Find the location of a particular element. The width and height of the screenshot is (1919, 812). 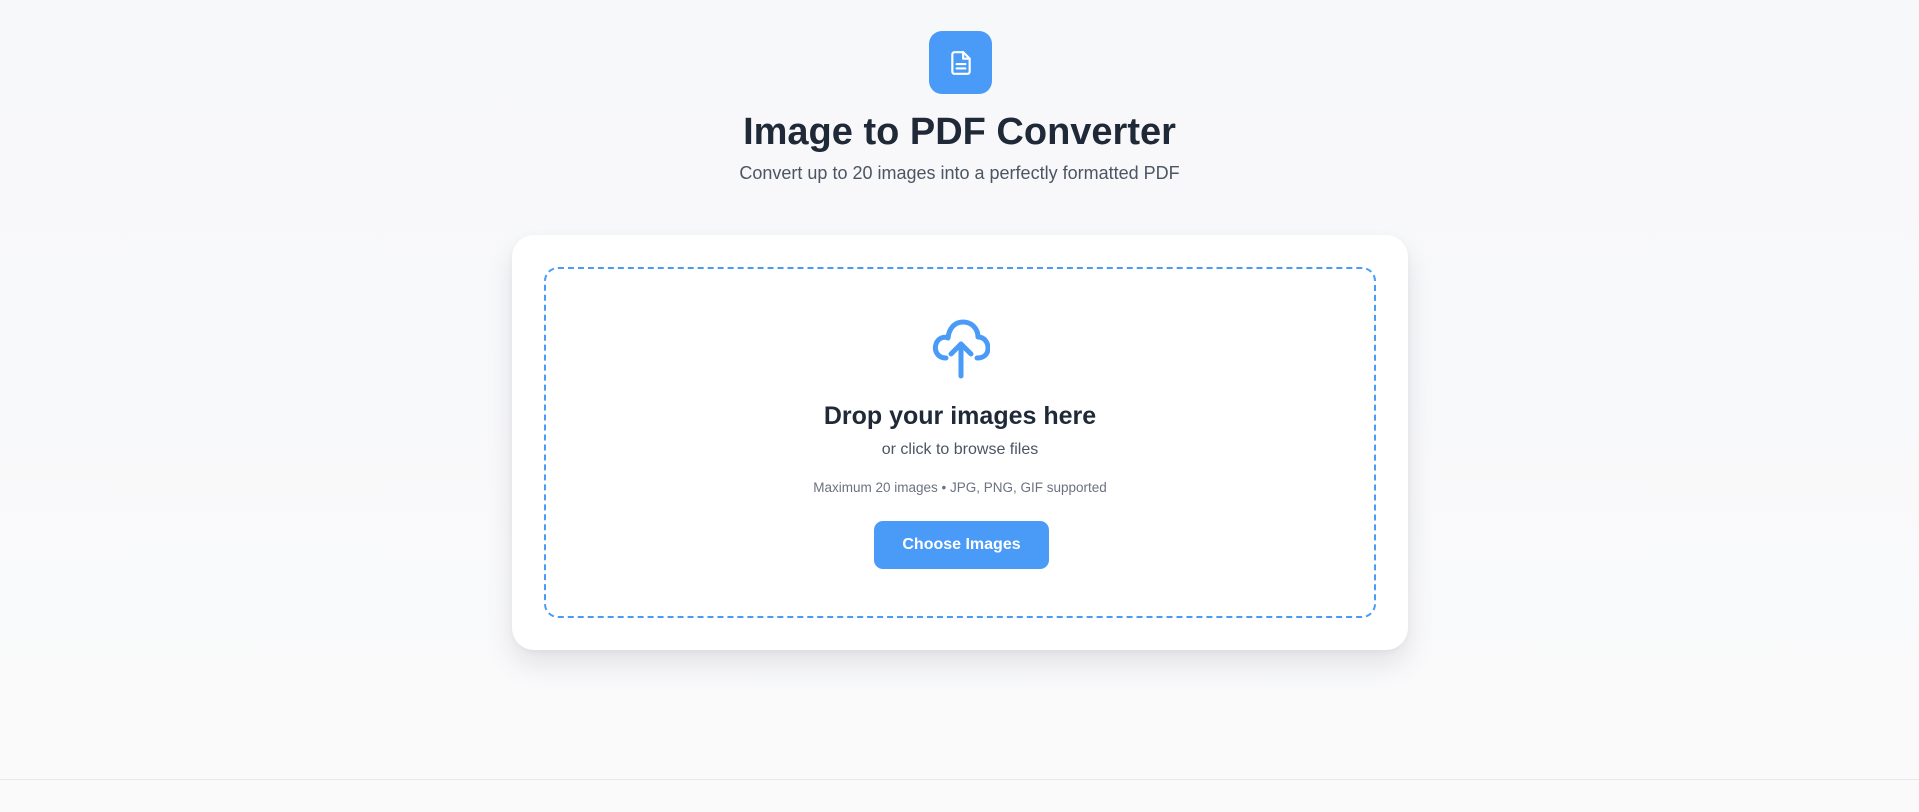

dropzone-subheading: or click to browse files is located at coordinates (960, 449).